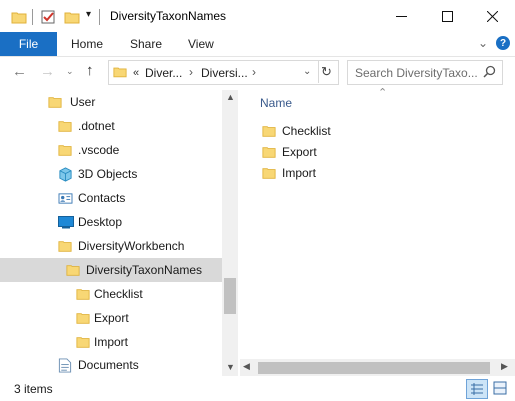 The width and height of the screenshot is (515, 401). Describe the element at coordinates (401, 16) in the screenshot. I see `minimize-button` at that location.